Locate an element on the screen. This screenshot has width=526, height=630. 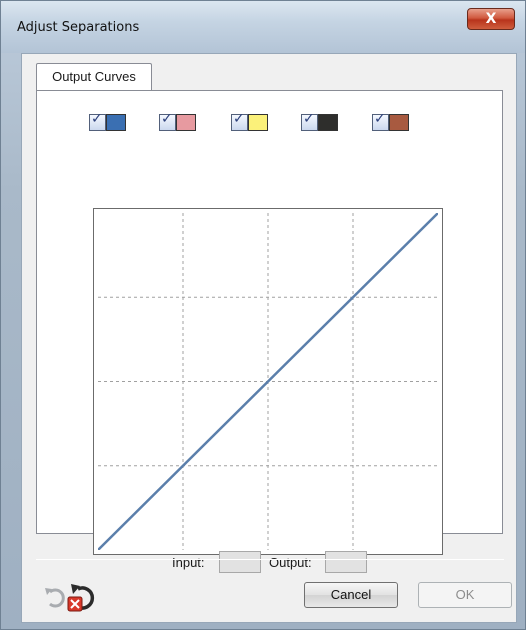
cancel-button: Cancel is located at coordinates (351, 595).